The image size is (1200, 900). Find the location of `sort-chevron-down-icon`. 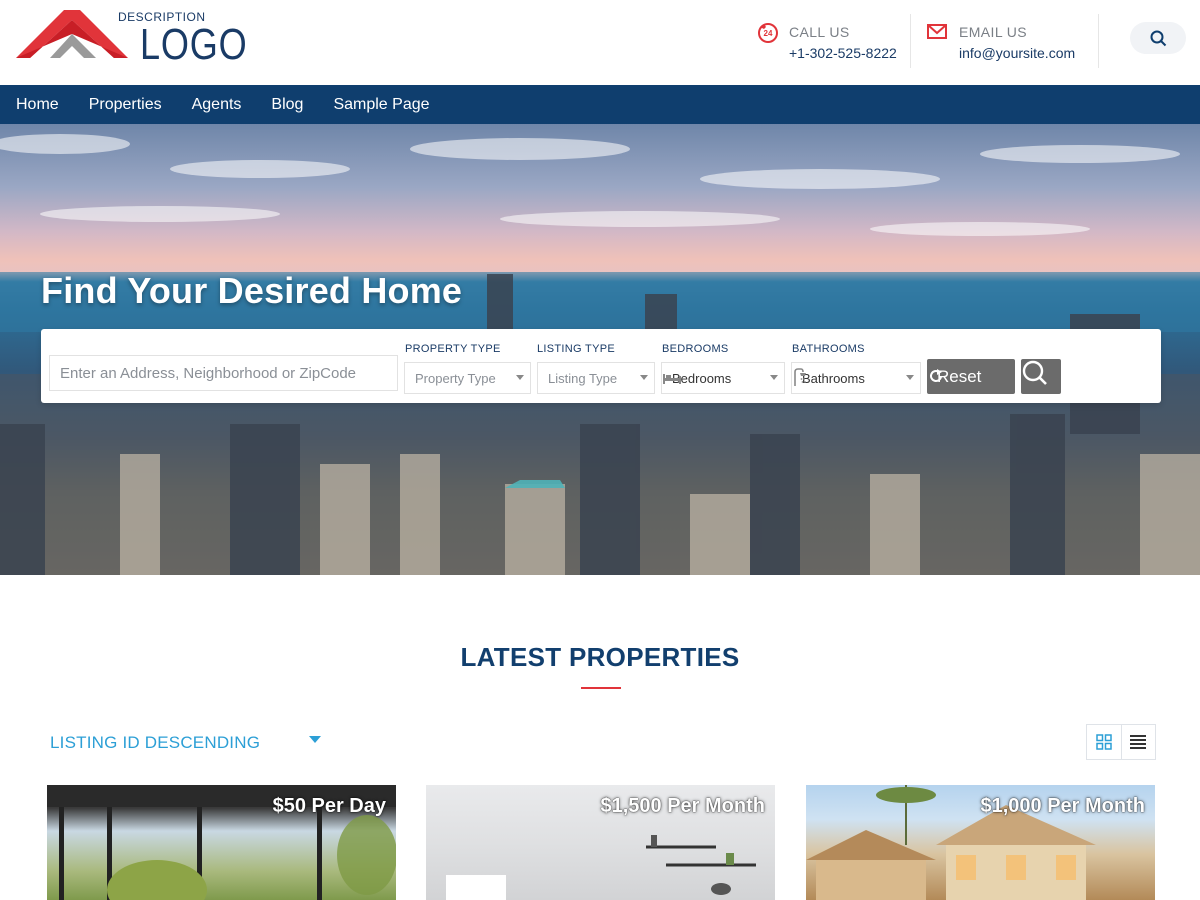

sort-chevron-down-icon is located at coordinates (315, 739).